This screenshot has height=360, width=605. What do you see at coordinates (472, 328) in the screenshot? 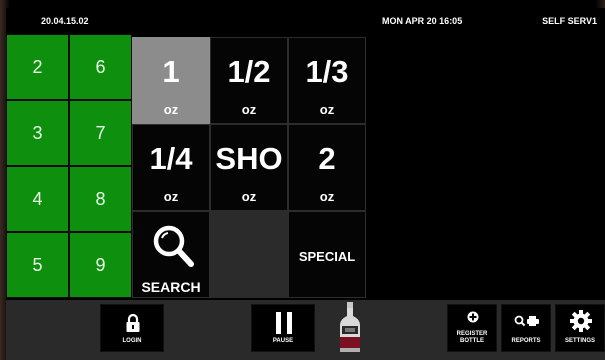
I see `register-bottle-button: REGISTER BOTTLE` at bounding box center [472, 328].